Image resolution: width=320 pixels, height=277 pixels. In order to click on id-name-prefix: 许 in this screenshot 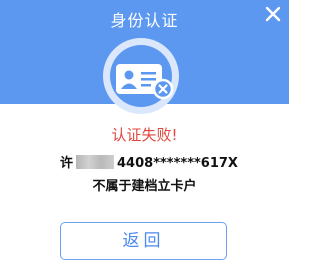, I will do `click(67, 163)`.